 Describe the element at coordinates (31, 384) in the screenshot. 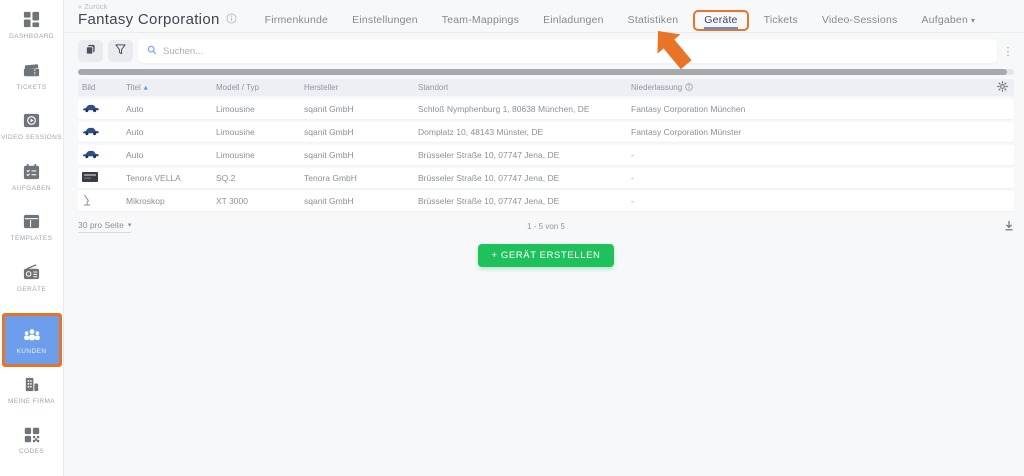

I see `company-building-icon` at that location.